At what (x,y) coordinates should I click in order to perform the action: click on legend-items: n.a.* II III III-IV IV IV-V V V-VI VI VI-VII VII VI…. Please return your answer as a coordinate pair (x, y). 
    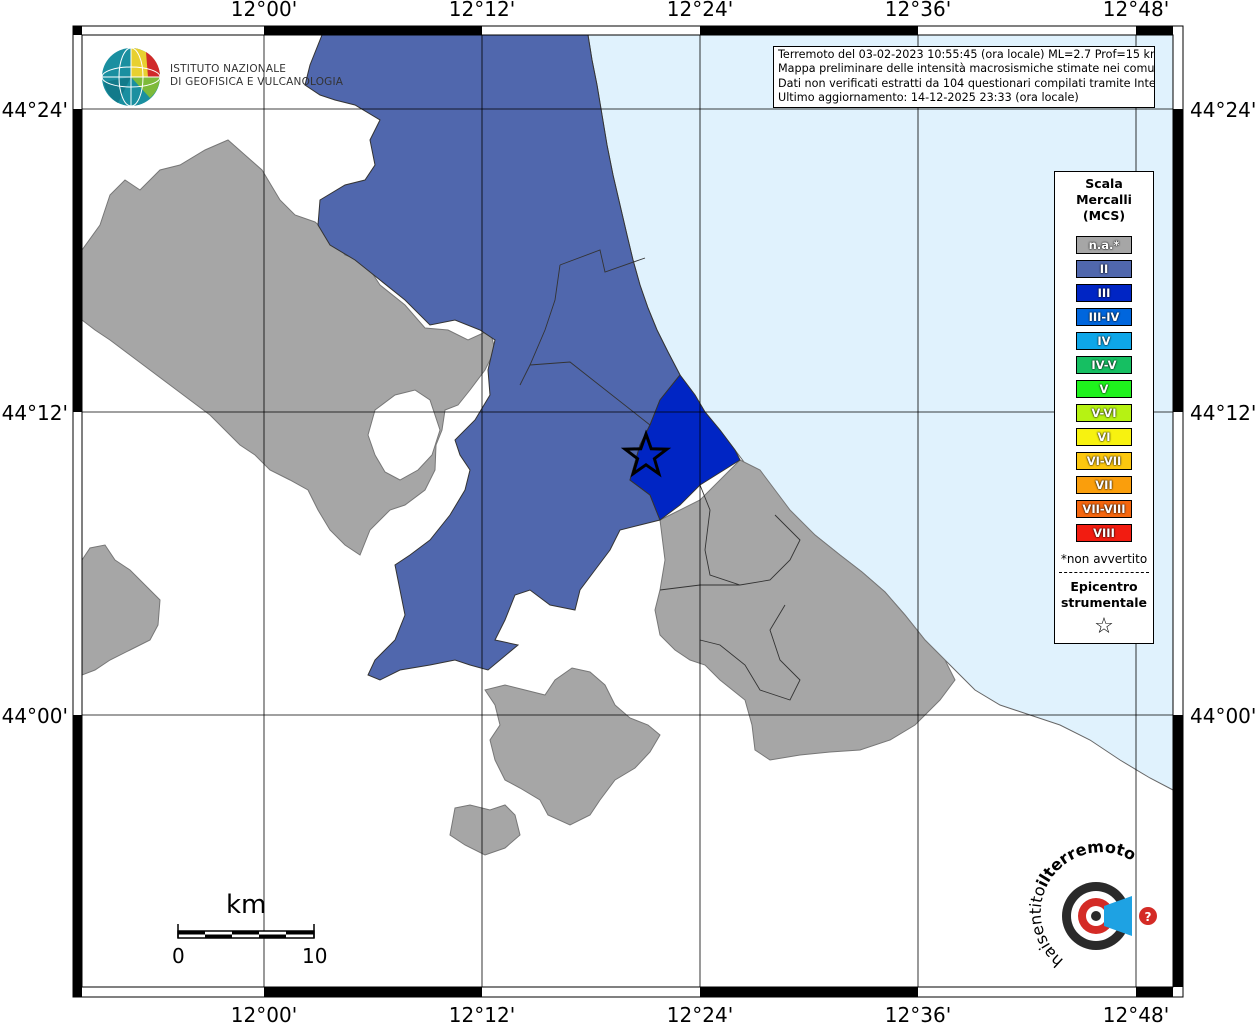
    Looking at the image, I should click on (1104, 389).